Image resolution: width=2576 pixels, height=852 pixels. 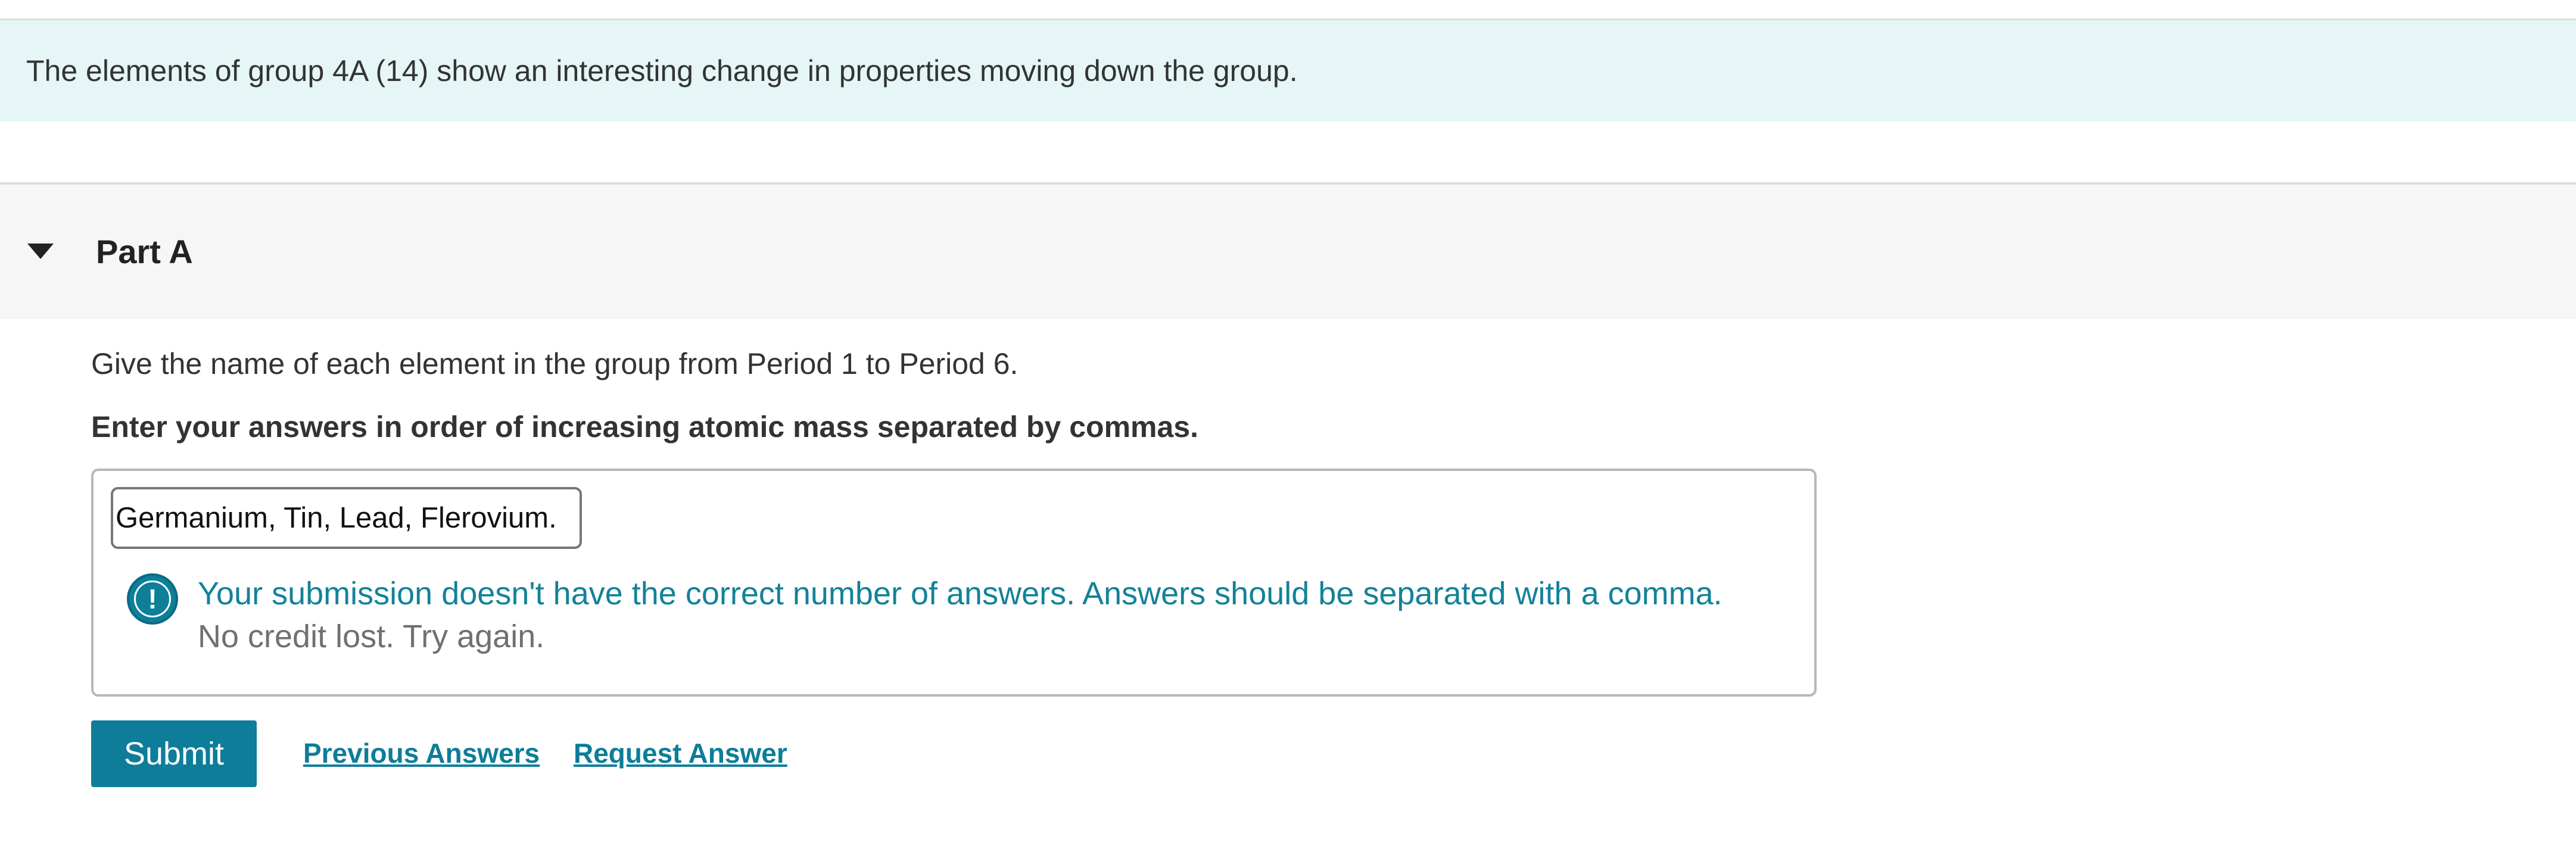 I want to click on part-title: Part A, so click(x=144, y=252).